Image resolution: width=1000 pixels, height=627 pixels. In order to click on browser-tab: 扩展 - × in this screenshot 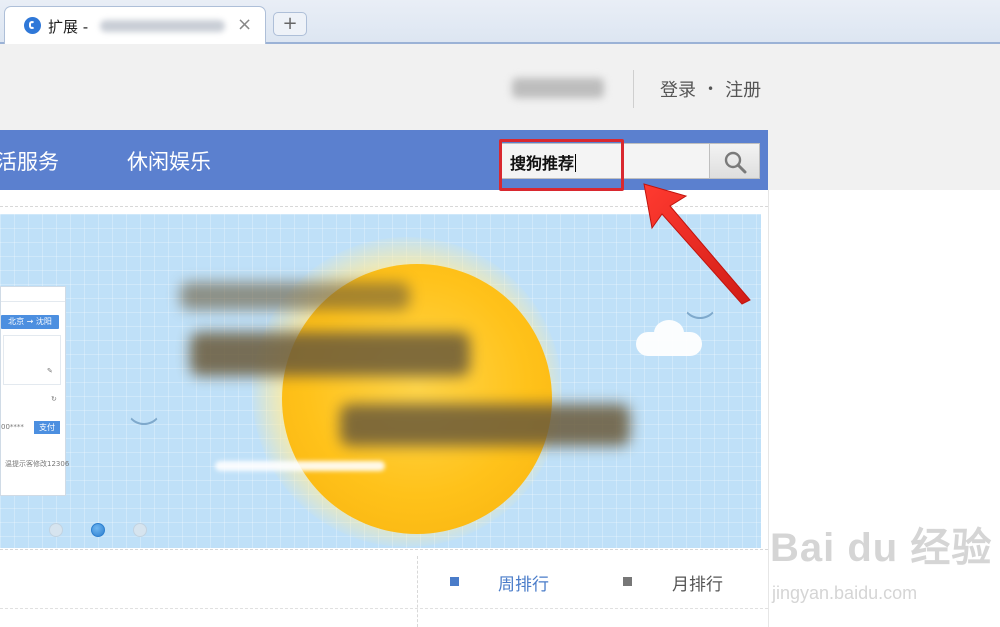, I will do `click(135, 25)`.